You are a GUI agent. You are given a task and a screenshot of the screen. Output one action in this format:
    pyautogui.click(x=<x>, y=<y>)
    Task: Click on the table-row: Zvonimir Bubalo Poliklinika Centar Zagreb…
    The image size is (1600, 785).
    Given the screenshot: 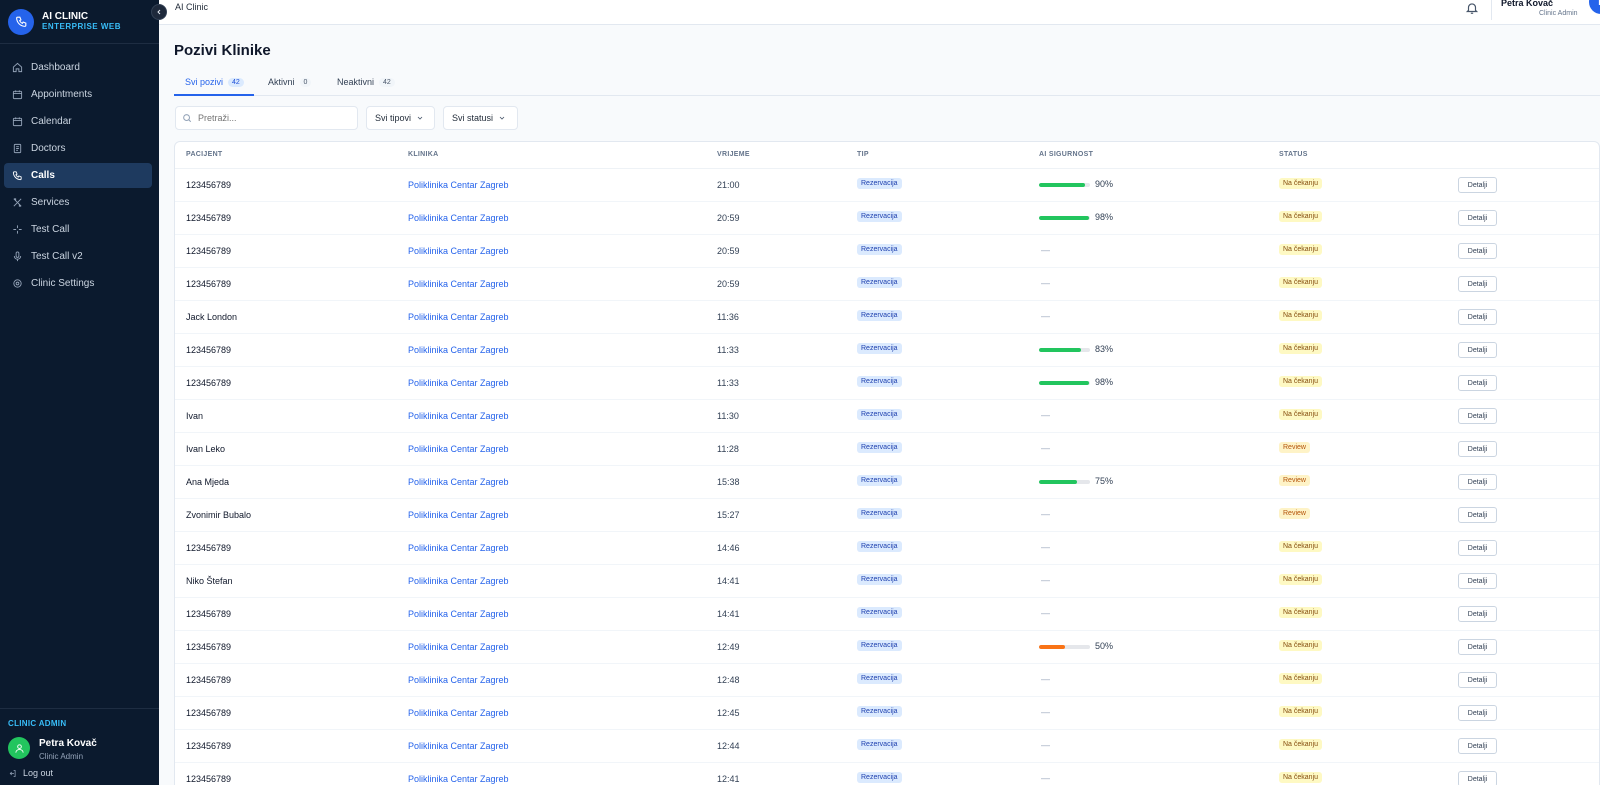 What is the action you would take?
    pyautogui.click(x=887, y=515)
    